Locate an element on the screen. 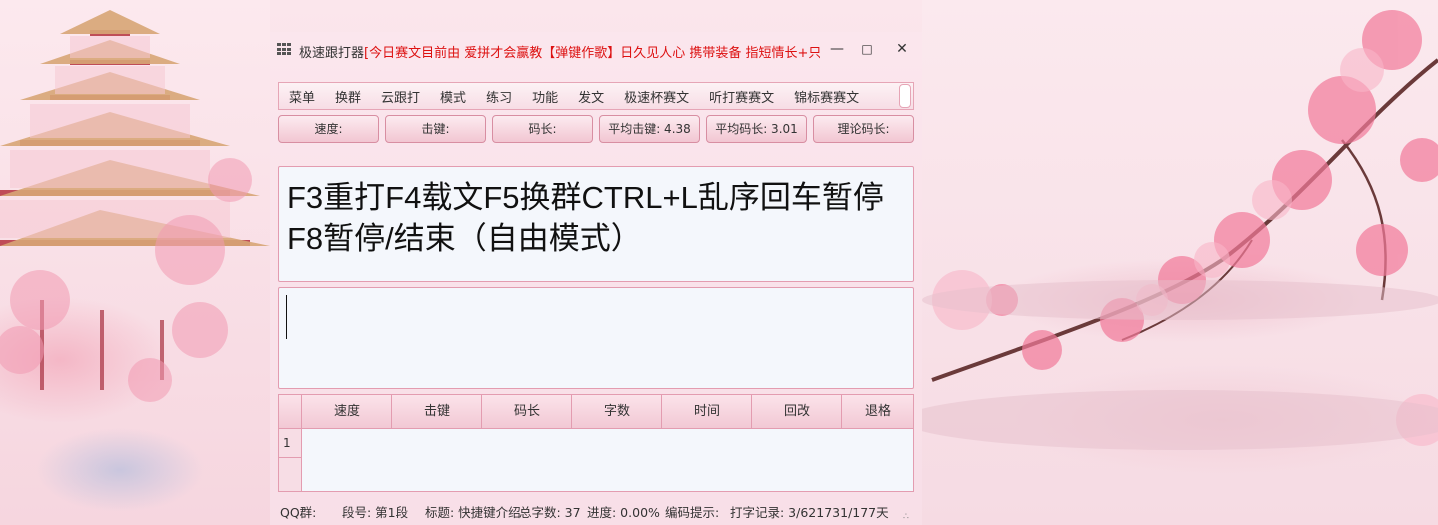  progress-text: 进度: 0.00% is located at coordinates (623, 512).